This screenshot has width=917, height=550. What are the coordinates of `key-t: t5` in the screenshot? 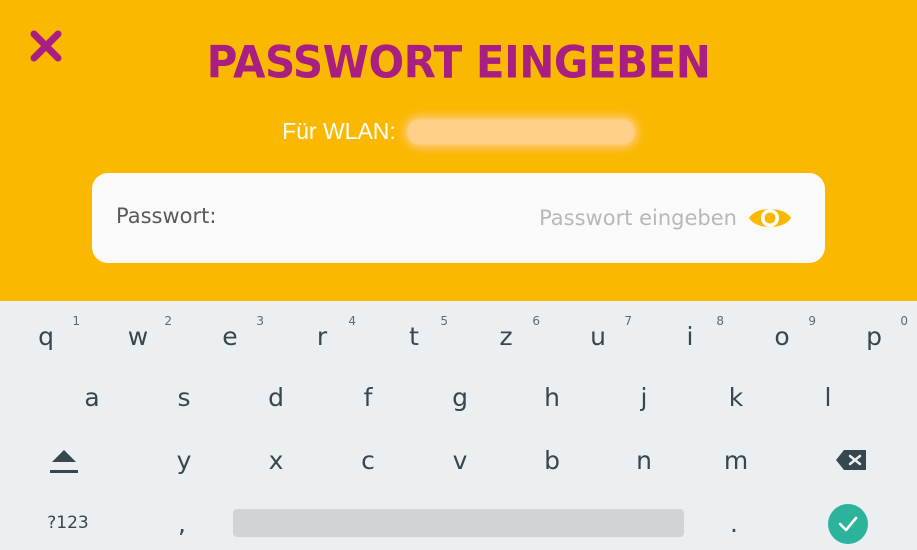 It's located at (414, 336).